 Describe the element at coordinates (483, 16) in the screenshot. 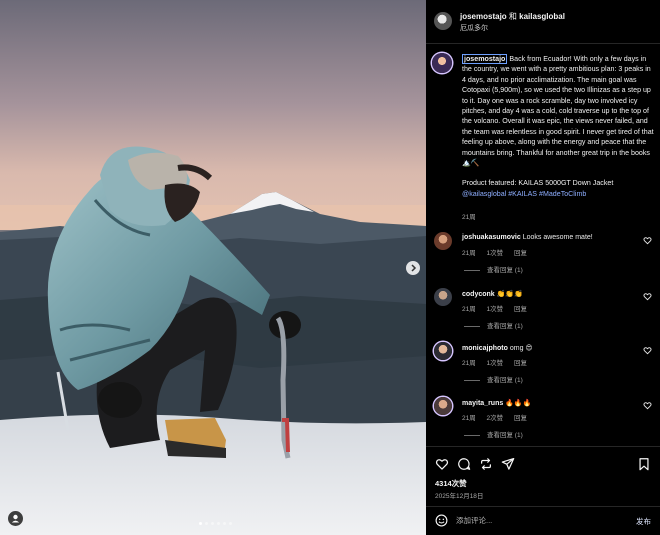

I see `author-link: josemostajo` at that location.